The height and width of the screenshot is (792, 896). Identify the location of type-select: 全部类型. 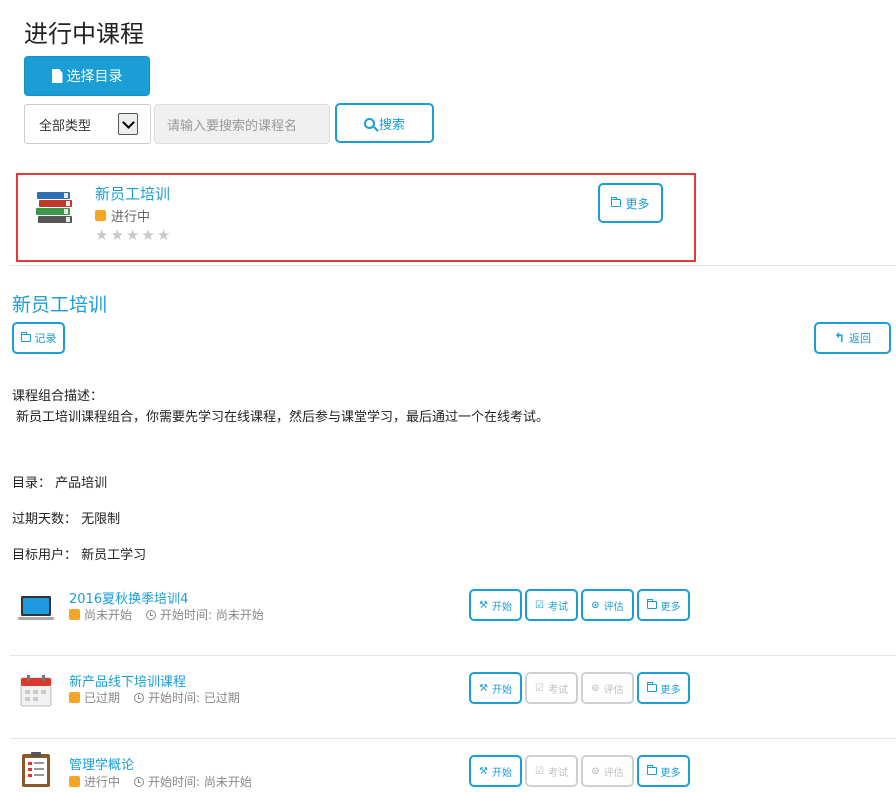
(87, 124).